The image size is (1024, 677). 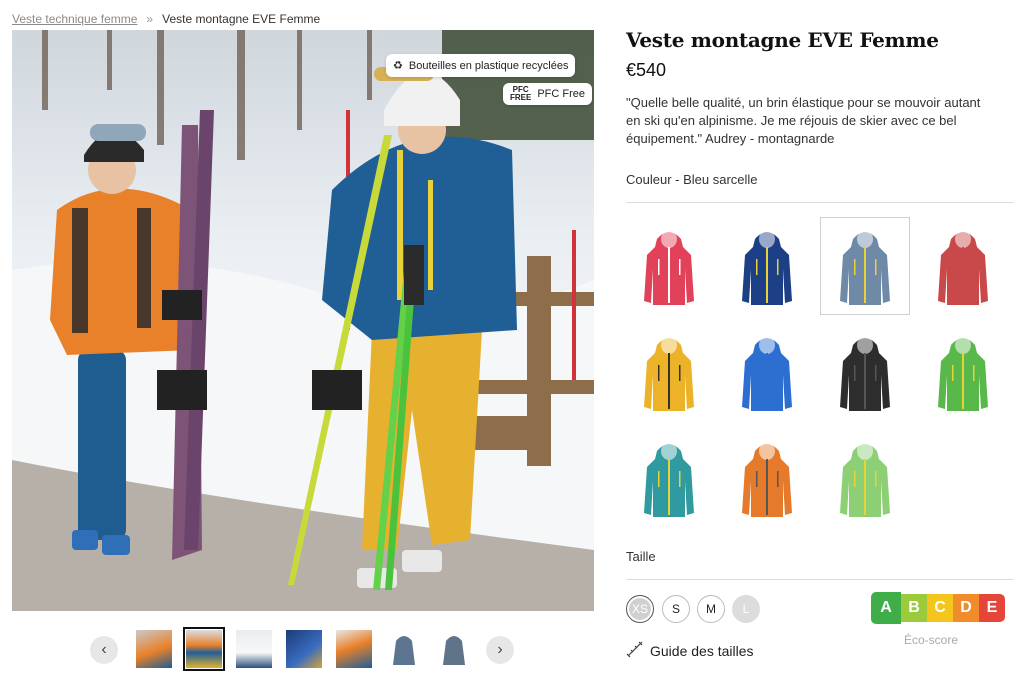 I want to click on ruler-icon, so click(x=635, y=650).